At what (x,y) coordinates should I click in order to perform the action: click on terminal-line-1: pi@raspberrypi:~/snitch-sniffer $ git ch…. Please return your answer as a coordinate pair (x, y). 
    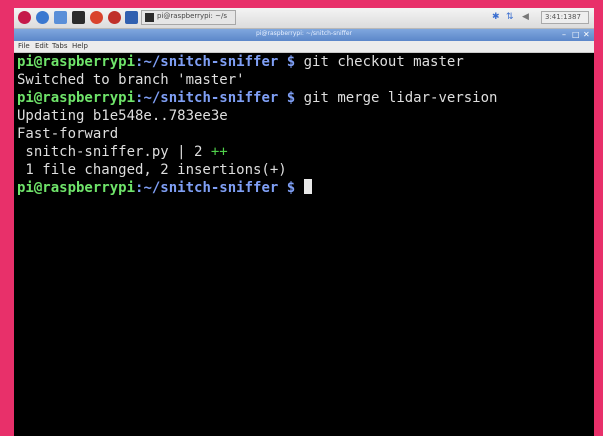
    Looking at the image, I should click on (240, 62).